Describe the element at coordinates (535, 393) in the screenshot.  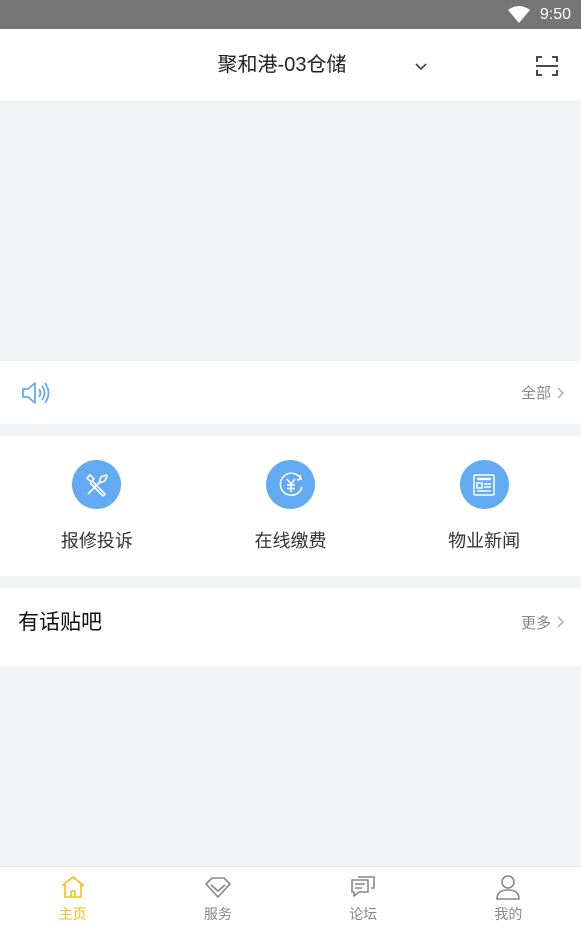
I see `notice-all-label: 全部` at that location.